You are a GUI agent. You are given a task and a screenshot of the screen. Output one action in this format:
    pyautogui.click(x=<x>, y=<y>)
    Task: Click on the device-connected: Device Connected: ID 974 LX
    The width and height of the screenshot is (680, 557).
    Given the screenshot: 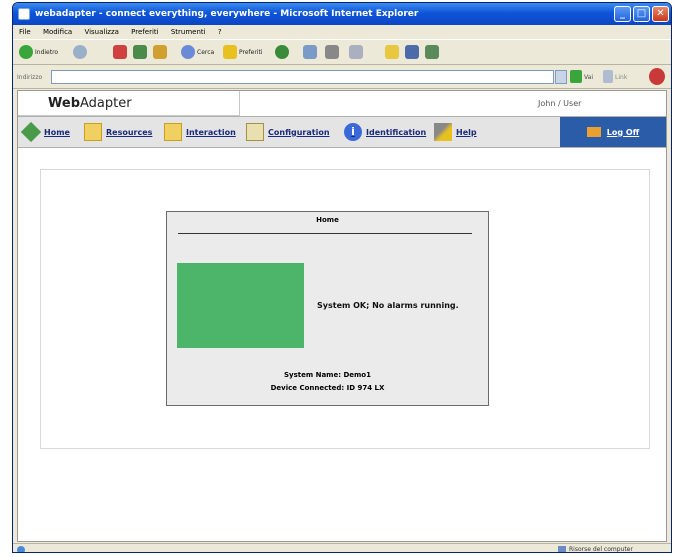 What is the action you would take?
    pyautogui.click(x=327, y=388)
    